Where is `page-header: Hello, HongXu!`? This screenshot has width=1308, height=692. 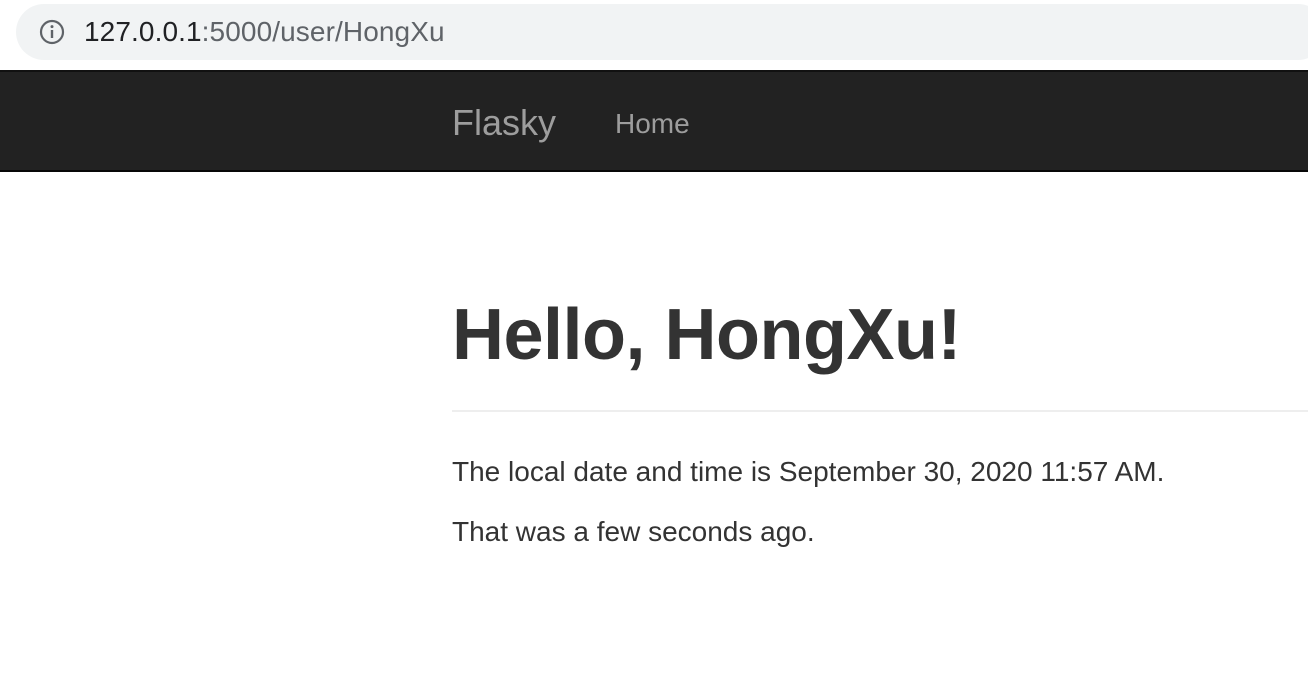
page-header: Hello, HongXu! is located at coordinates (880, 351).